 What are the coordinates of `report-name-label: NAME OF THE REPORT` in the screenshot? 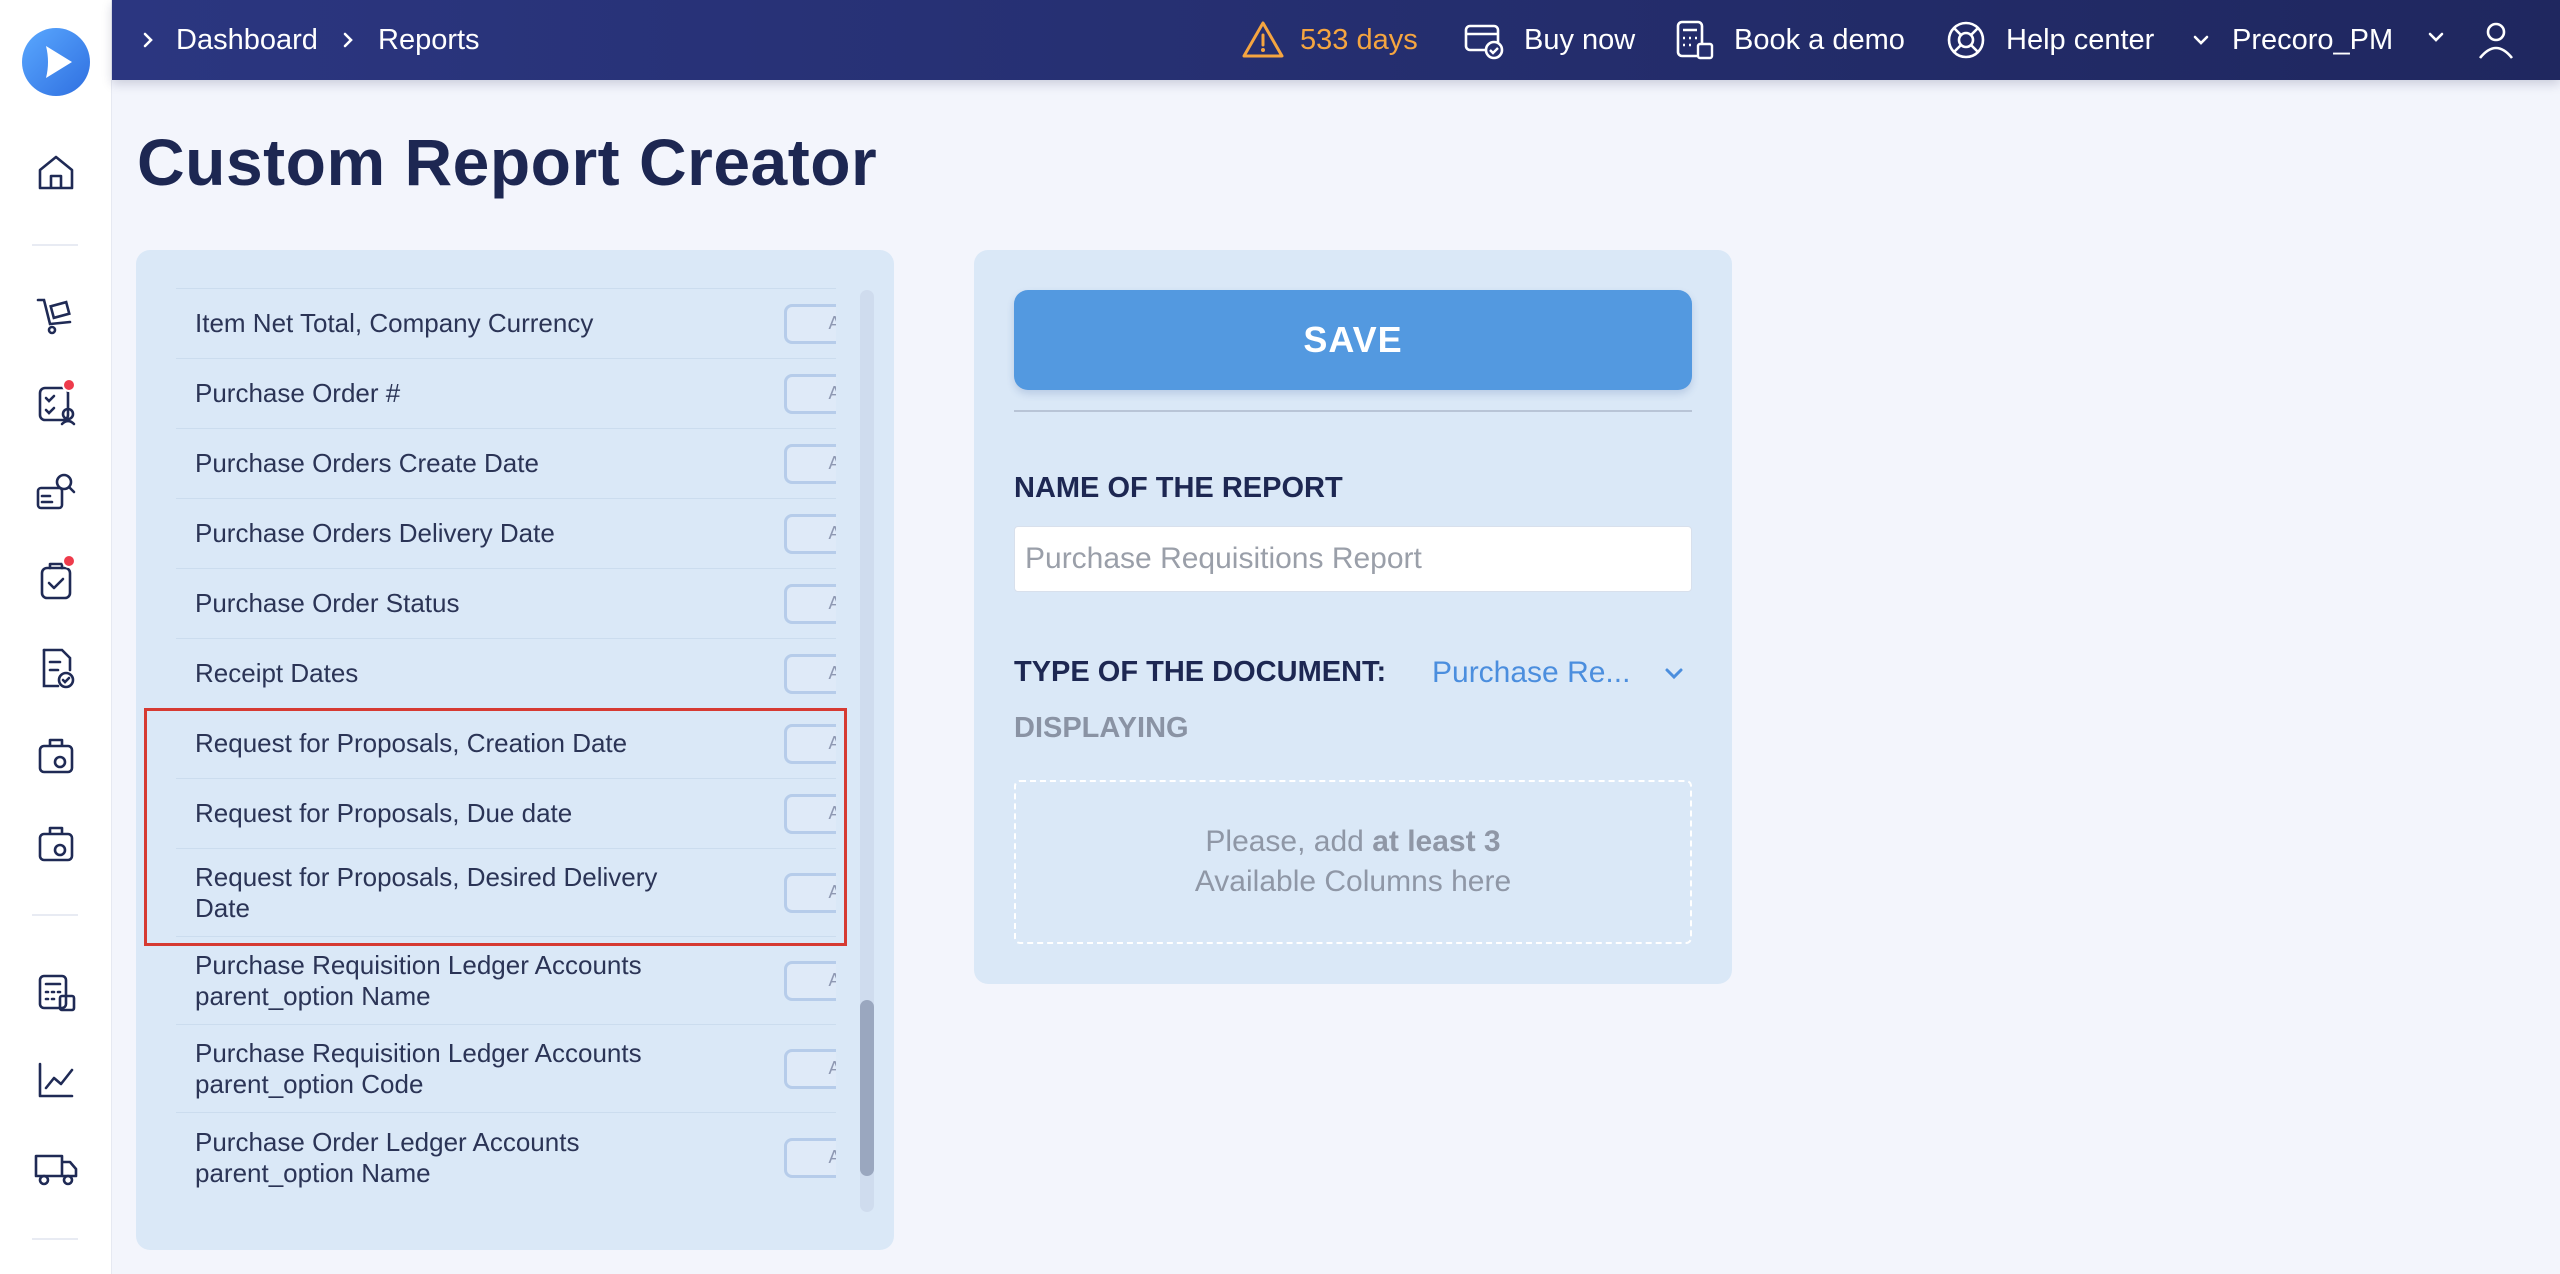 It's located at (1178, 488).